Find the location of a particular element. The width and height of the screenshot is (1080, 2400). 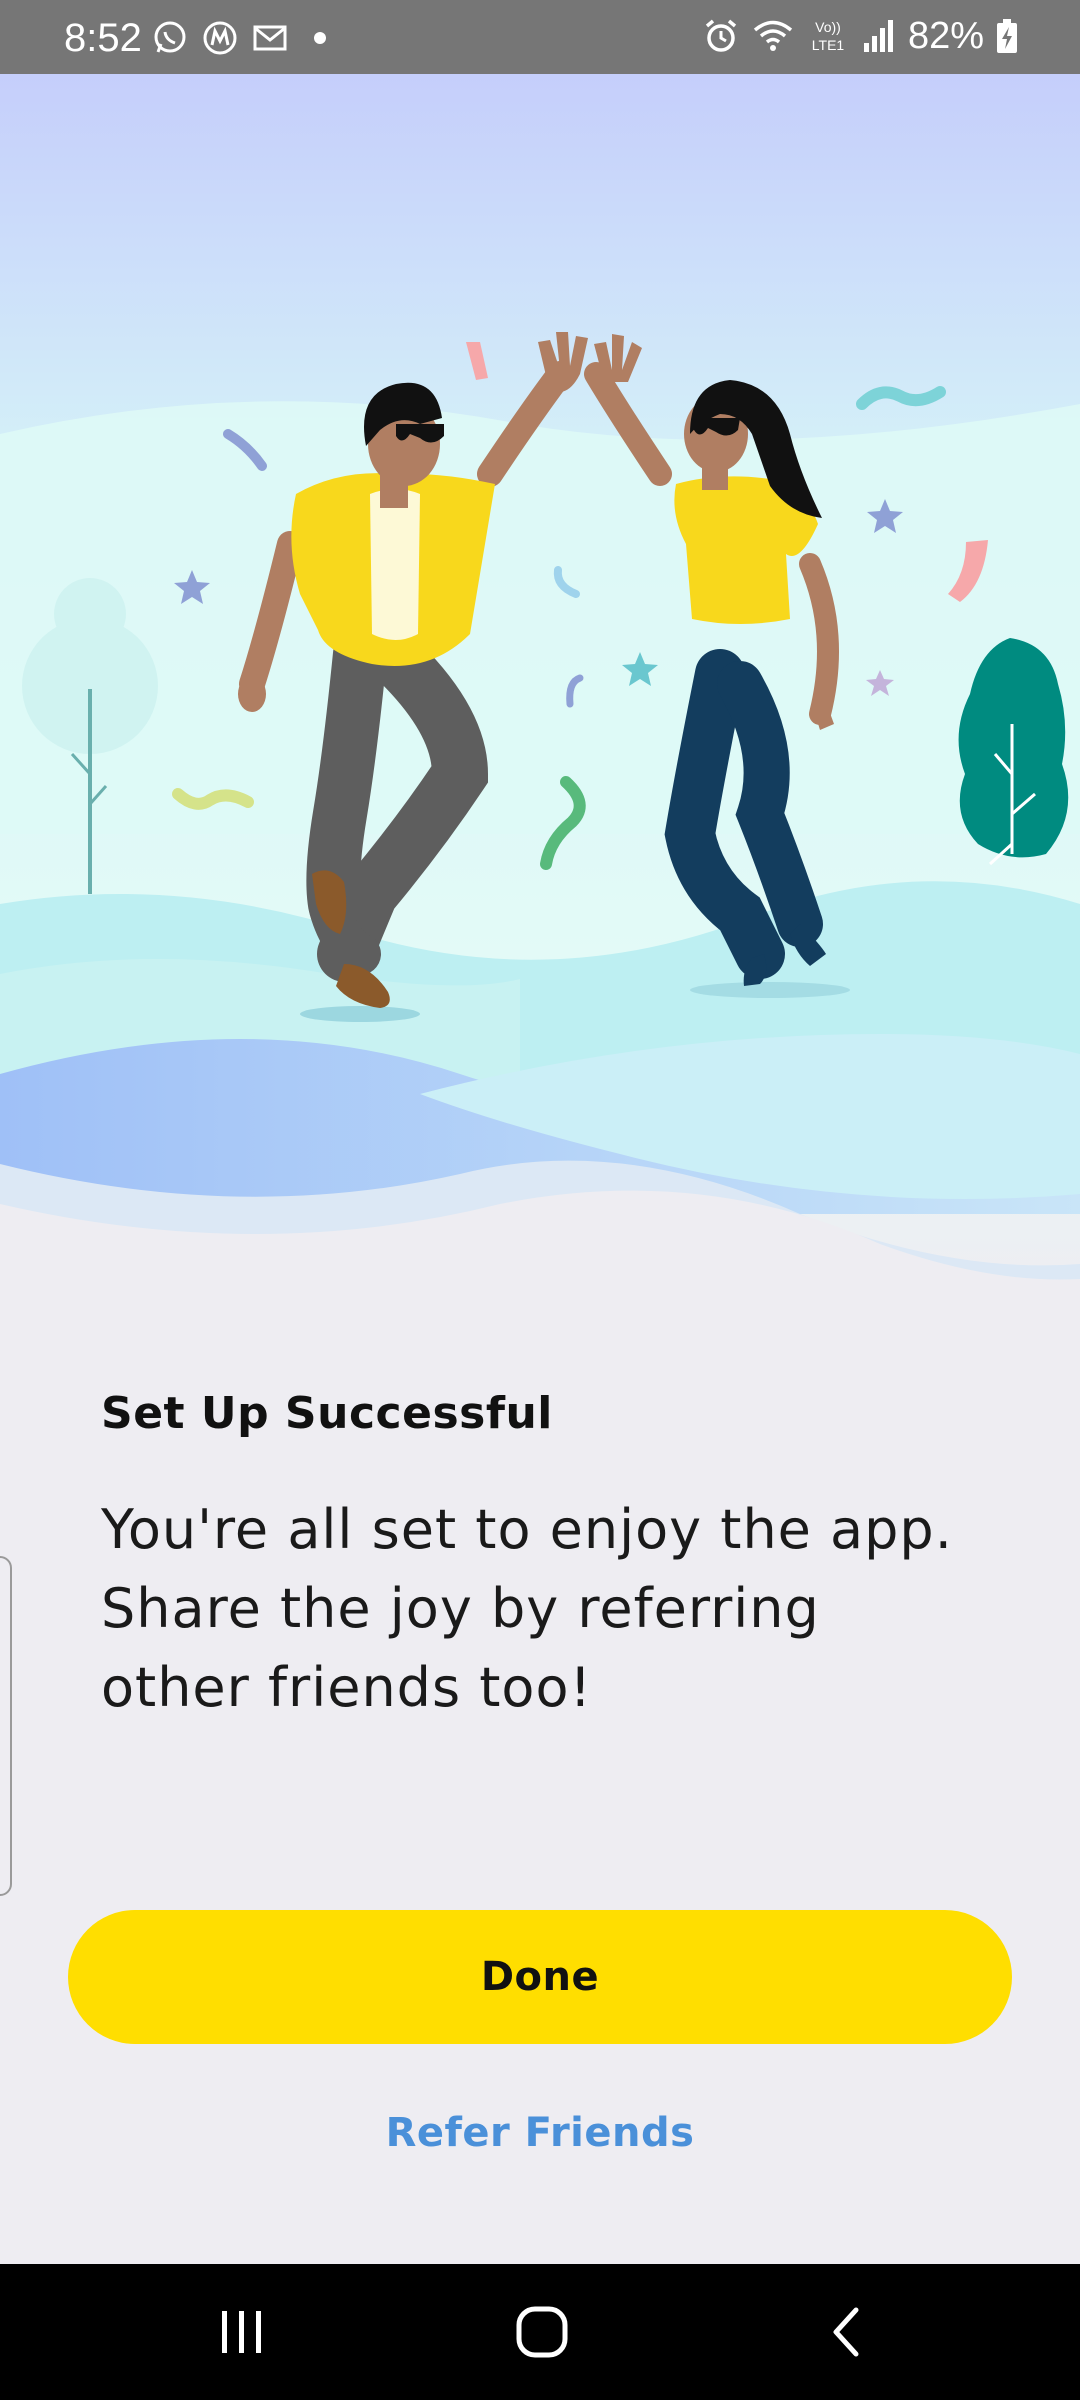

back-icon is located at coordinates (846, 2332).